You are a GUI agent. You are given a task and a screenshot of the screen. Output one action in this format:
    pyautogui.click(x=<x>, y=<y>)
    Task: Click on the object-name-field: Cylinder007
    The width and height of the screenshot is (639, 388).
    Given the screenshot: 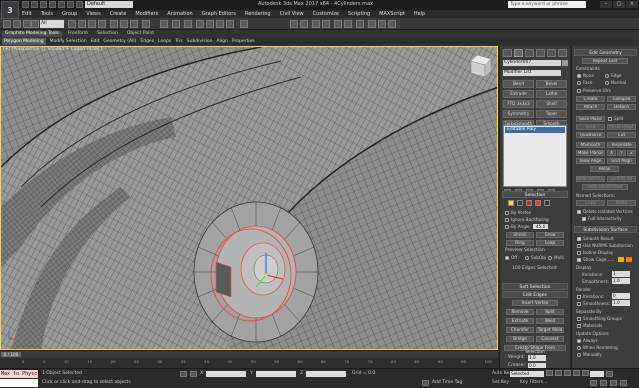 What is the action you would take?
    pyautogui.click(x=532, y=63)
    